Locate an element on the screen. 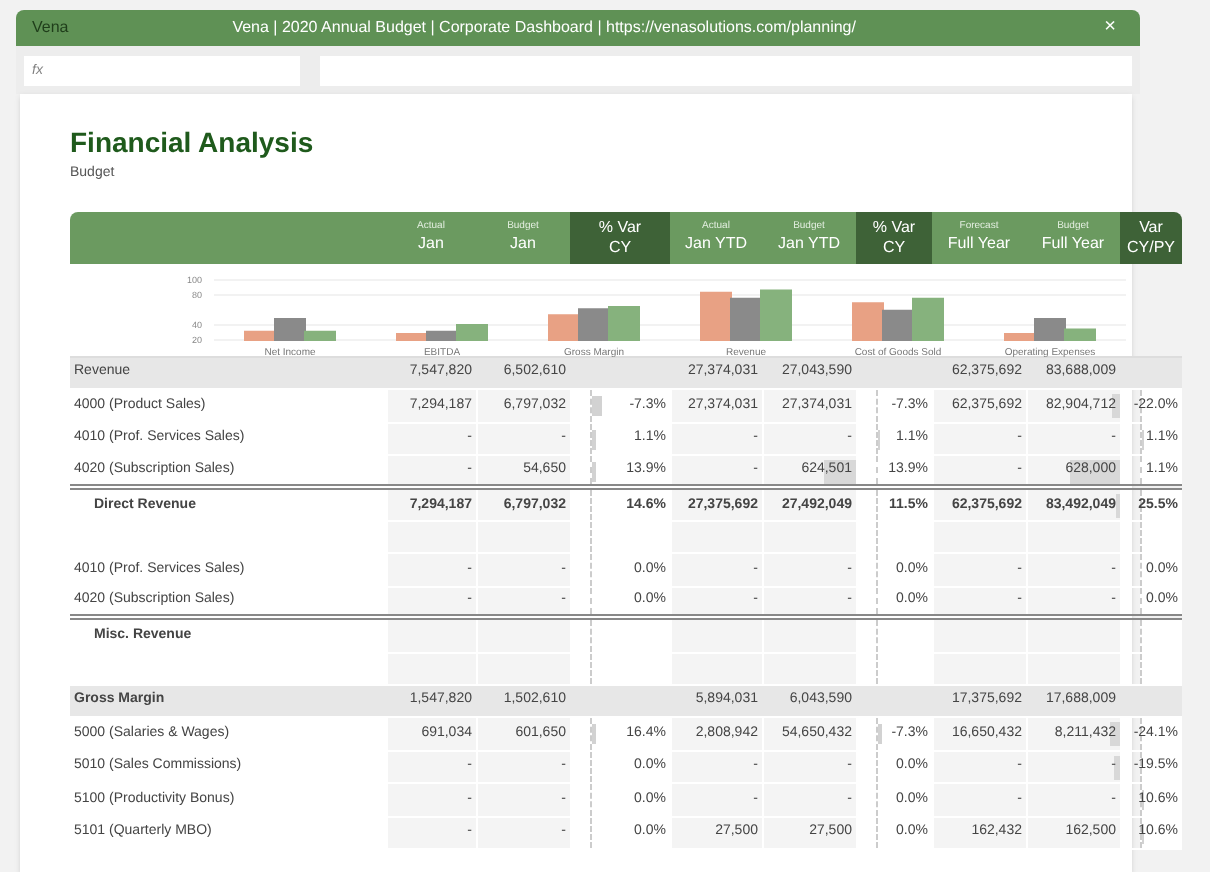  column-header: Var CY/PY is located at coordinates (1151, 237).